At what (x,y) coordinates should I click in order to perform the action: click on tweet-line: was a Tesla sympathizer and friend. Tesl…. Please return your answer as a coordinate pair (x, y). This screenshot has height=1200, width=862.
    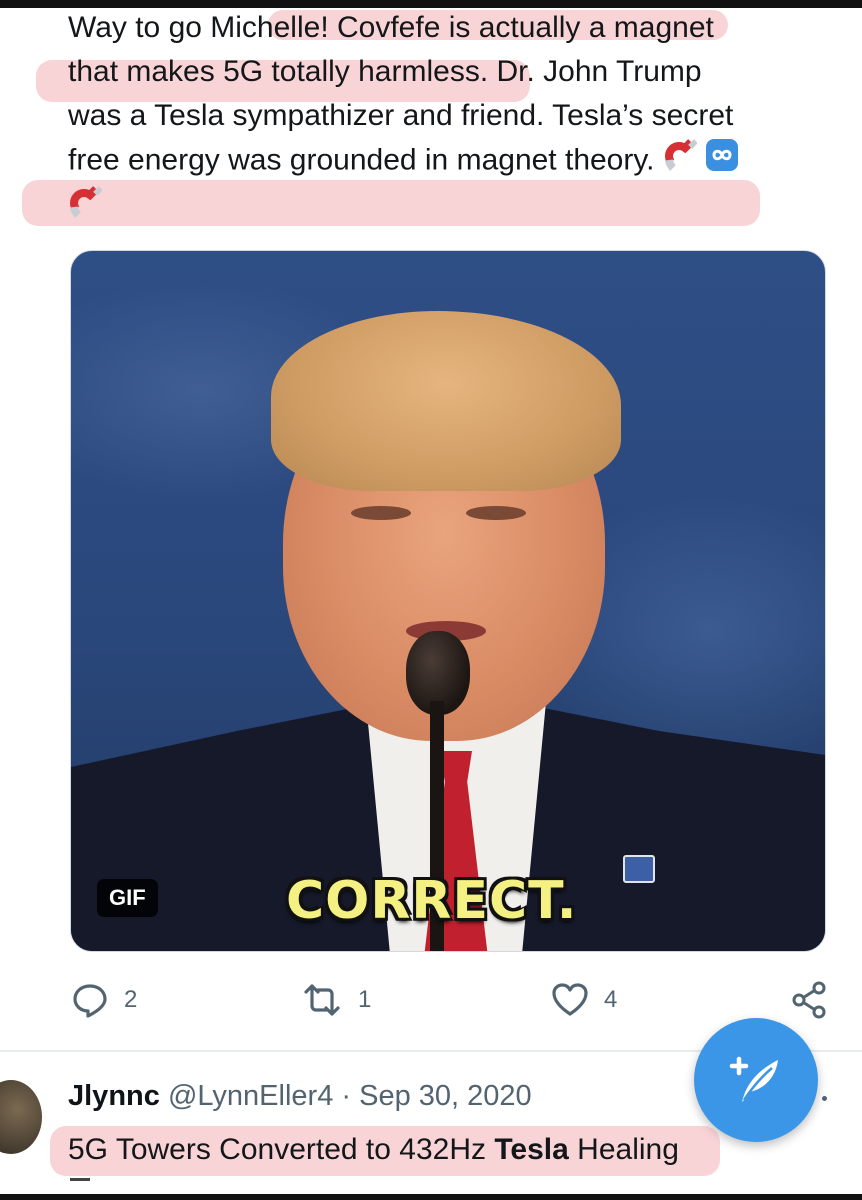
    Looking at the image, I should click on (401, 115).